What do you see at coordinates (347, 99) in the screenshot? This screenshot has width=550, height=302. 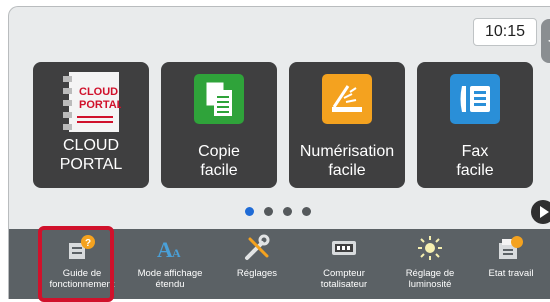 I see `scan-icon` at bounding box center [347, 99].